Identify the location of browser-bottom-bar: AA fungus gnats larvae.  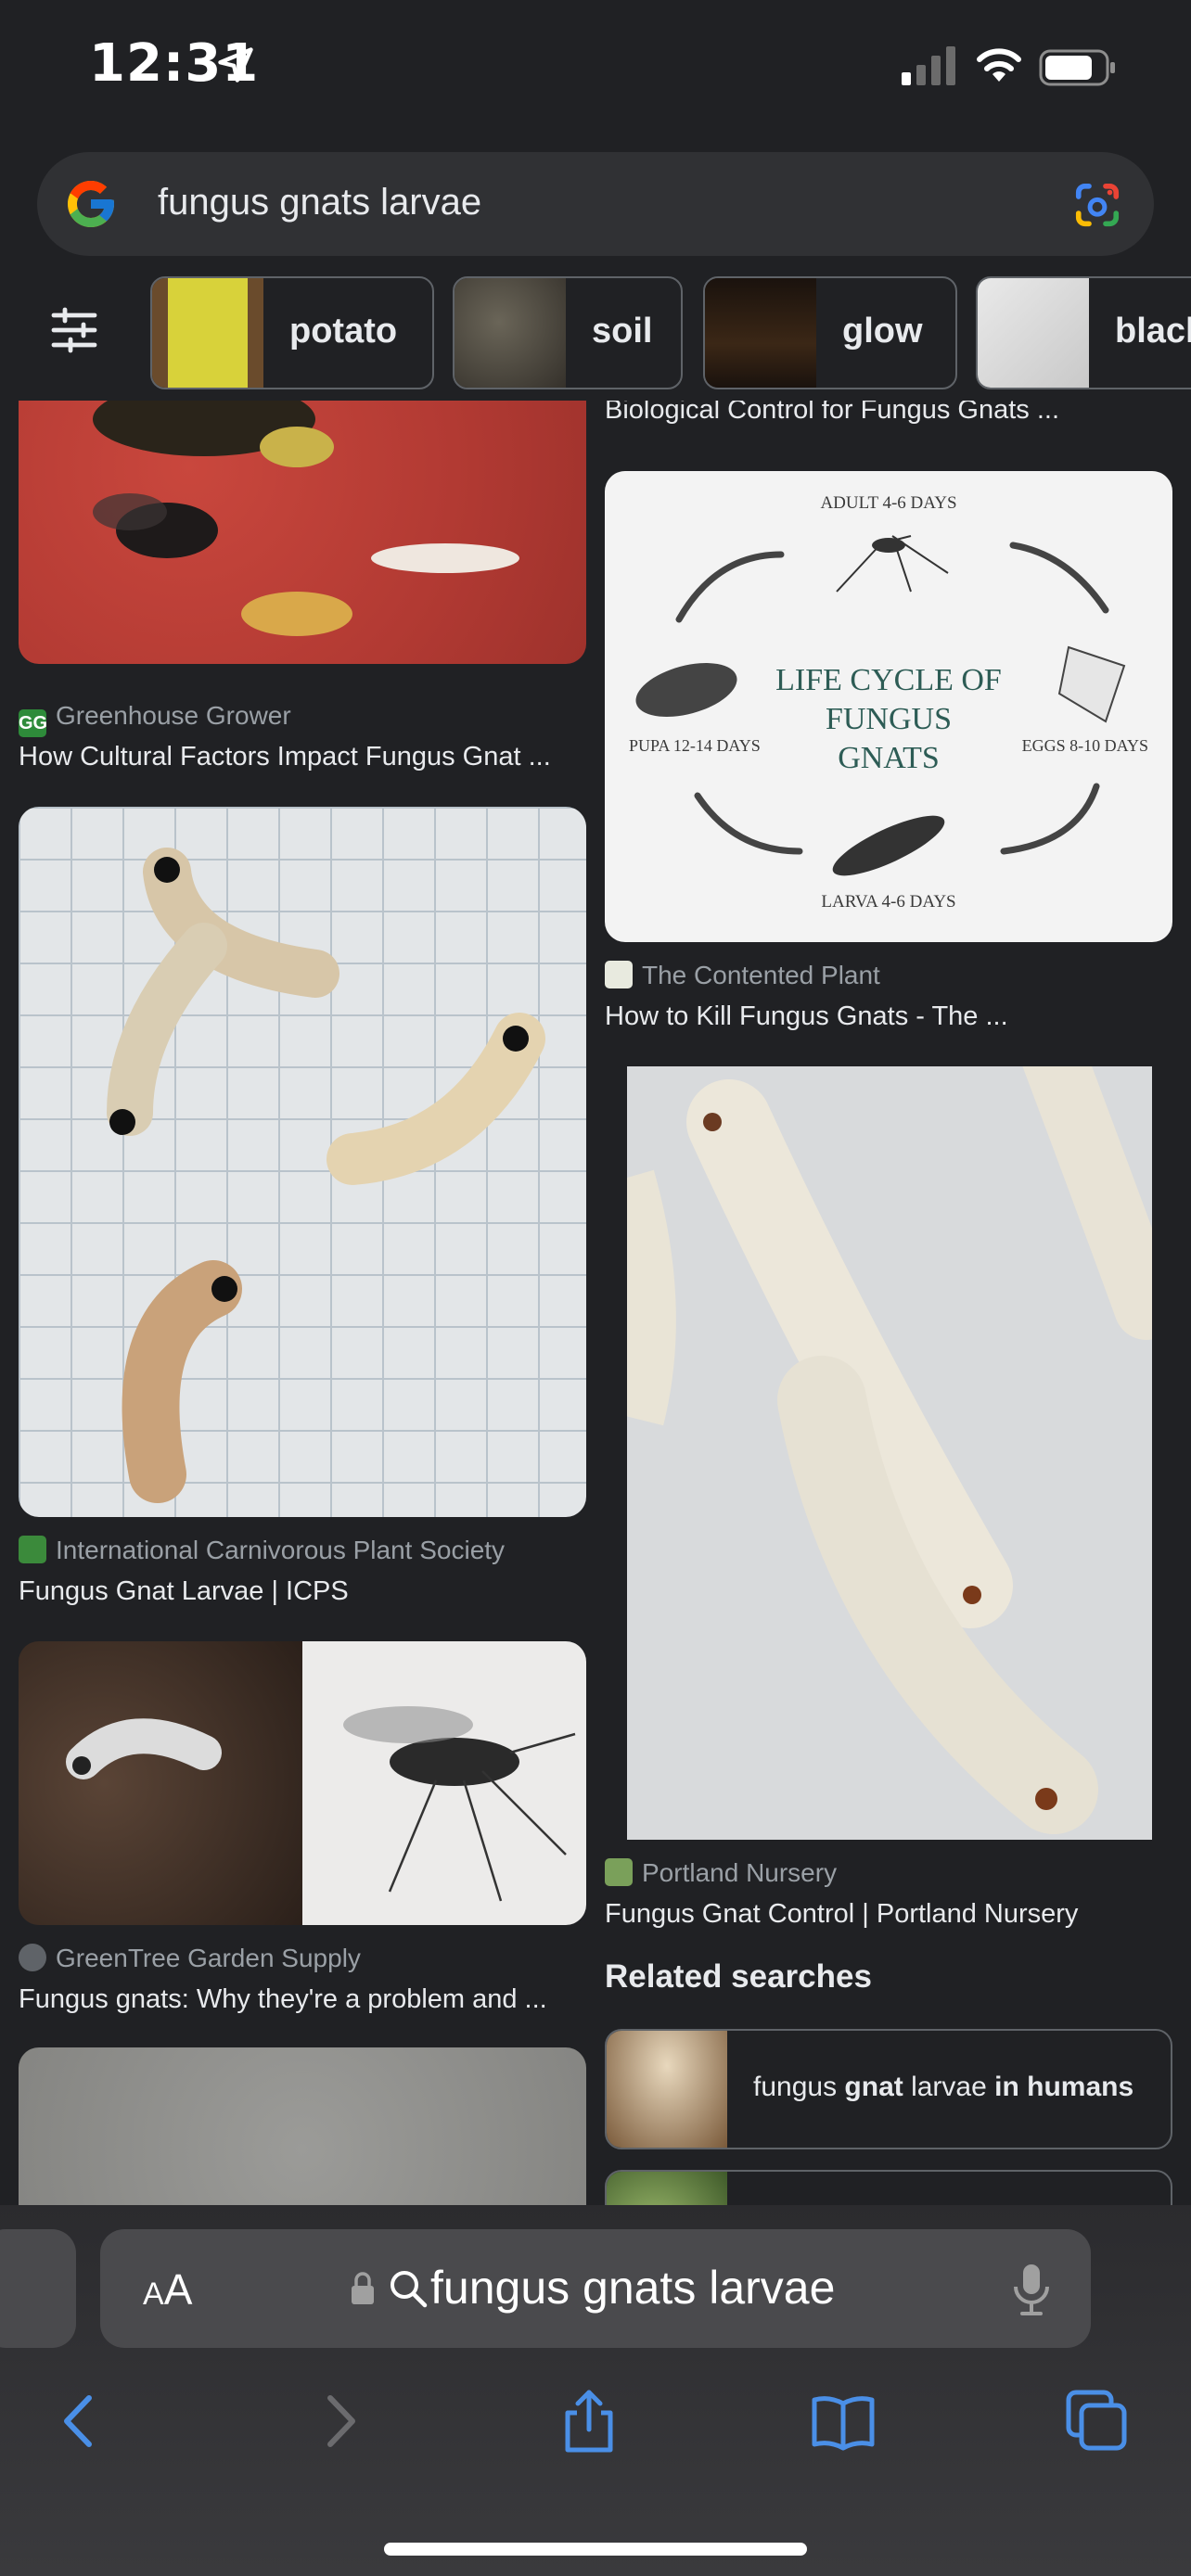
(595, 2391).